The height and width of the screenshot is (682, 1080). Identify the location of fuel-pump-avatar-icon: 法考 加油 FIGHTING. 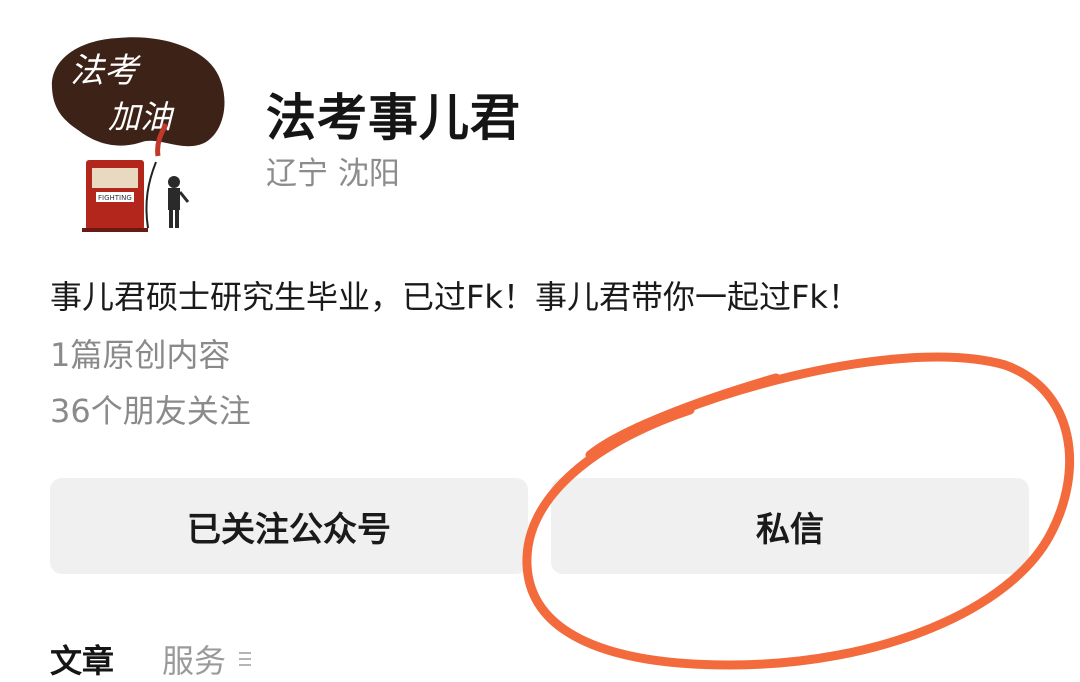
(138, 134).